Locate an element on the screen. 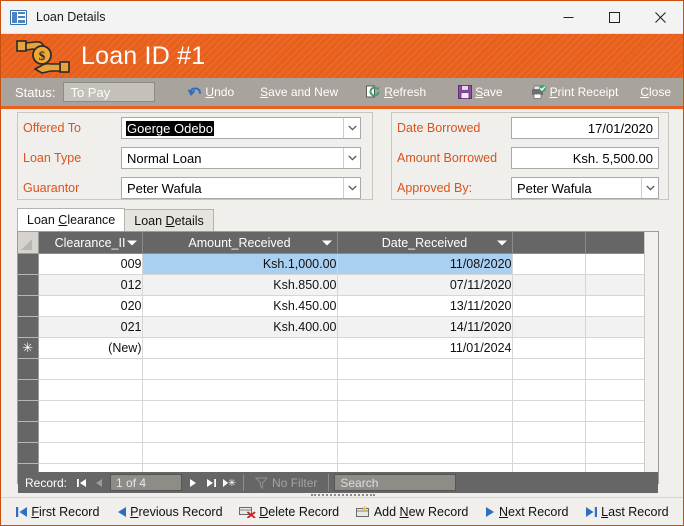  add-new-record-label: Add New Record is located at coordinates (421, 511).